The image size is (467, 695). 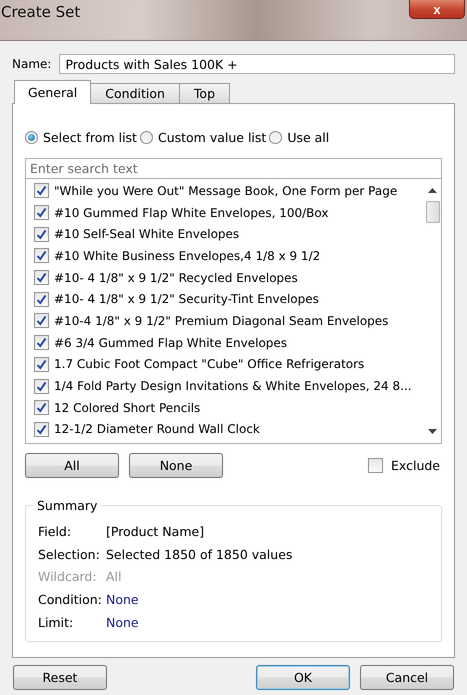 What do you see at coordinates (404, 465) in the screenshot?
I see `exclude-option: Exclude` at bounding box center [404, 465].